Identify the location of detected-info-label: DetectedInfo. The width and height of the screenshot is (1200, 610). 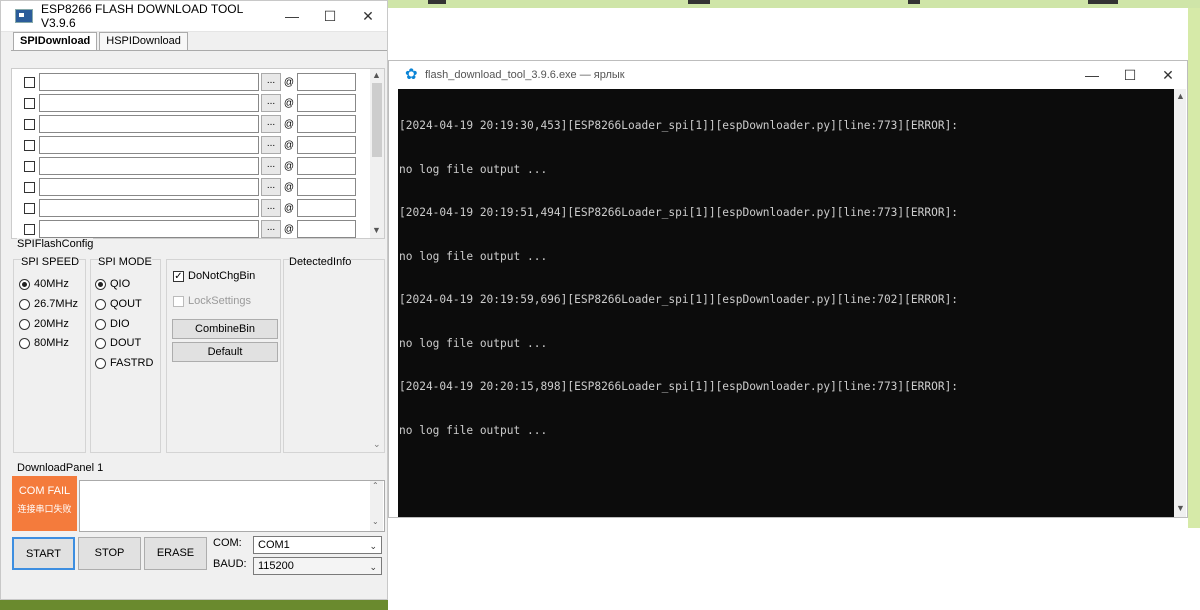
(320, 262).